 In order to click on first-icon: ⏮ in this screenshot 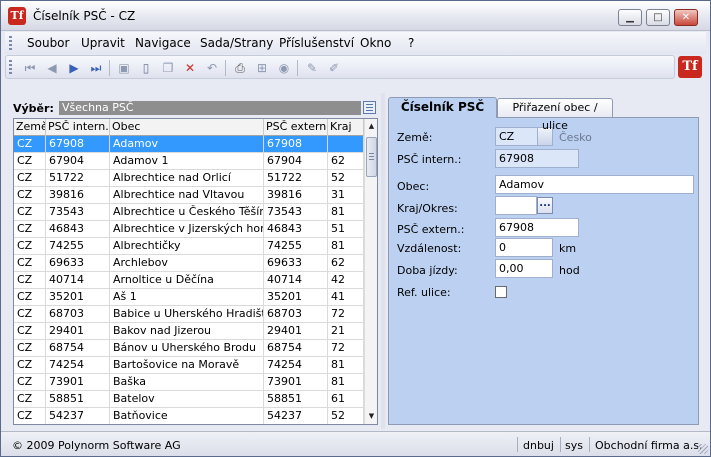, I will do `click(30, 68)`.